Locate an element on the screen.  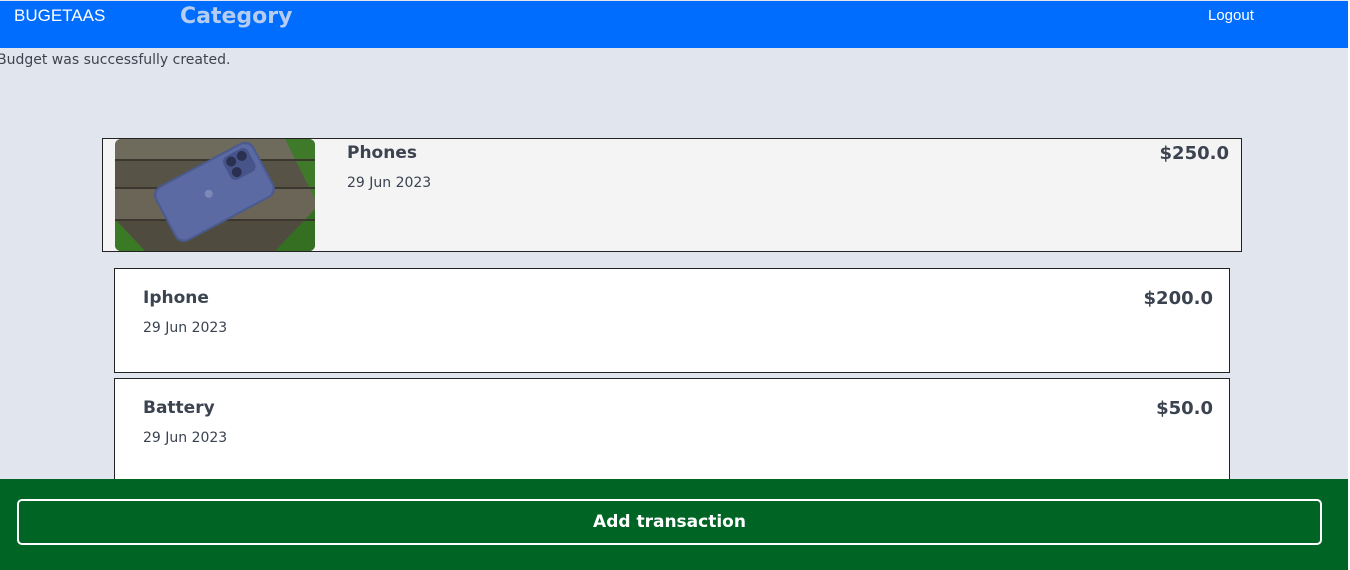
top-navbar: BUGETAAS Category Logout is located at coordinates (674, 24).